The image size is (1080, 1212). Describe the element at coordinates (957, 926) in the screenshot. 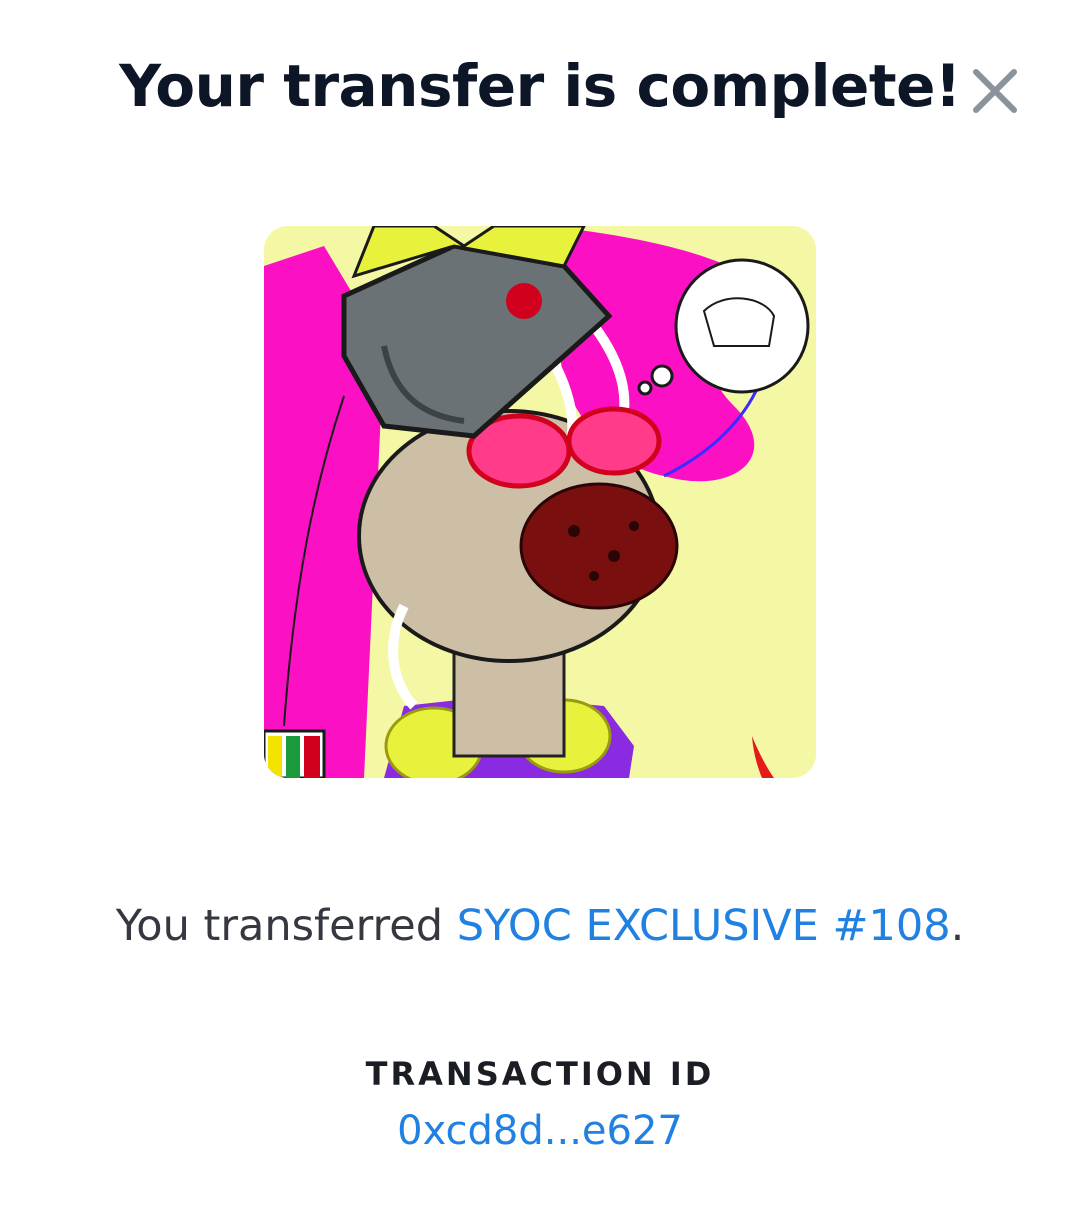

I see `message-suffix: .` at that location.